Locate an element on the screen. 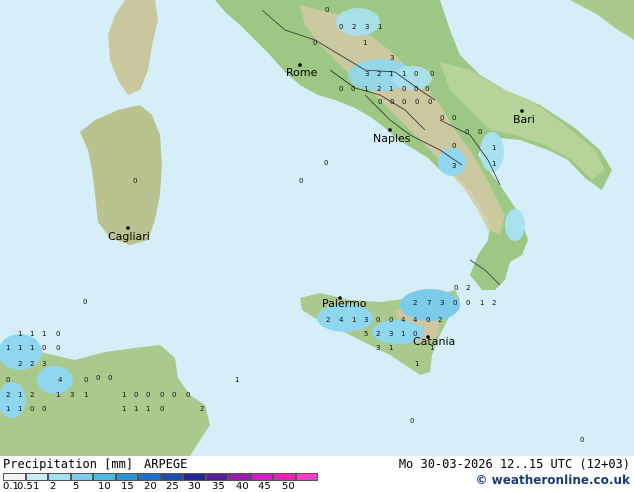 The image size is (634, 492). precip-value: 5 is located at coordinates (366, 334).